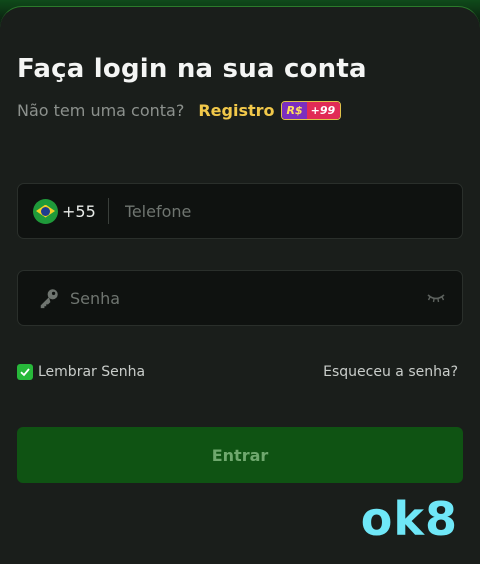  I want to click on page-title: Faça login na sua conta, so click(192, 69).